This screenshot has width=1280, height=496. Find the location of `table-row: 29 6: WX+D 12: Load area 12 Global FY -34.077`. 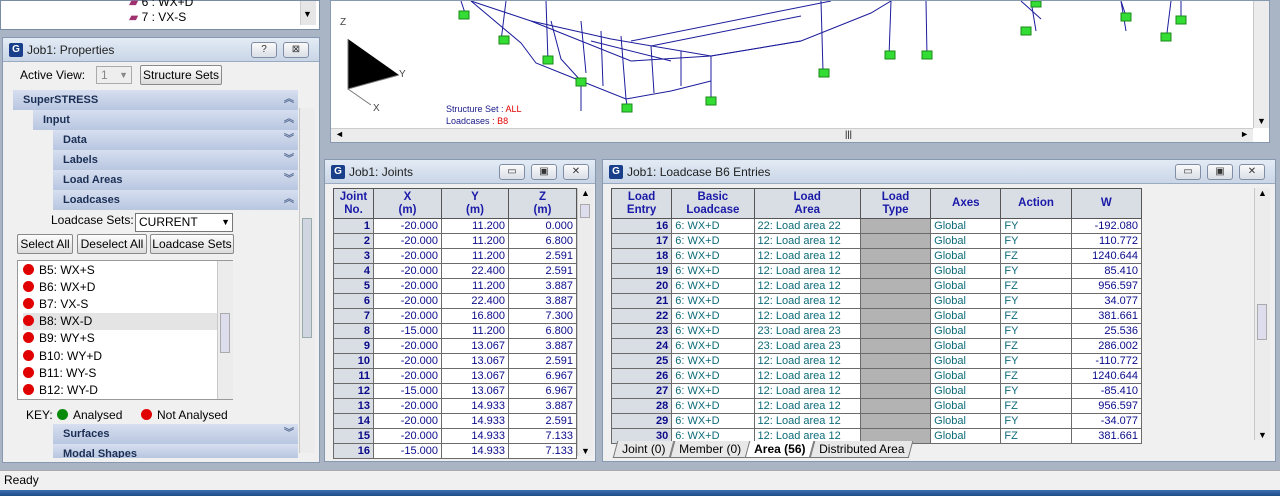

table-row: 29 6: WX+D 12: Load area 12 Global FY -34.077 is located at coordinates (876, 421).